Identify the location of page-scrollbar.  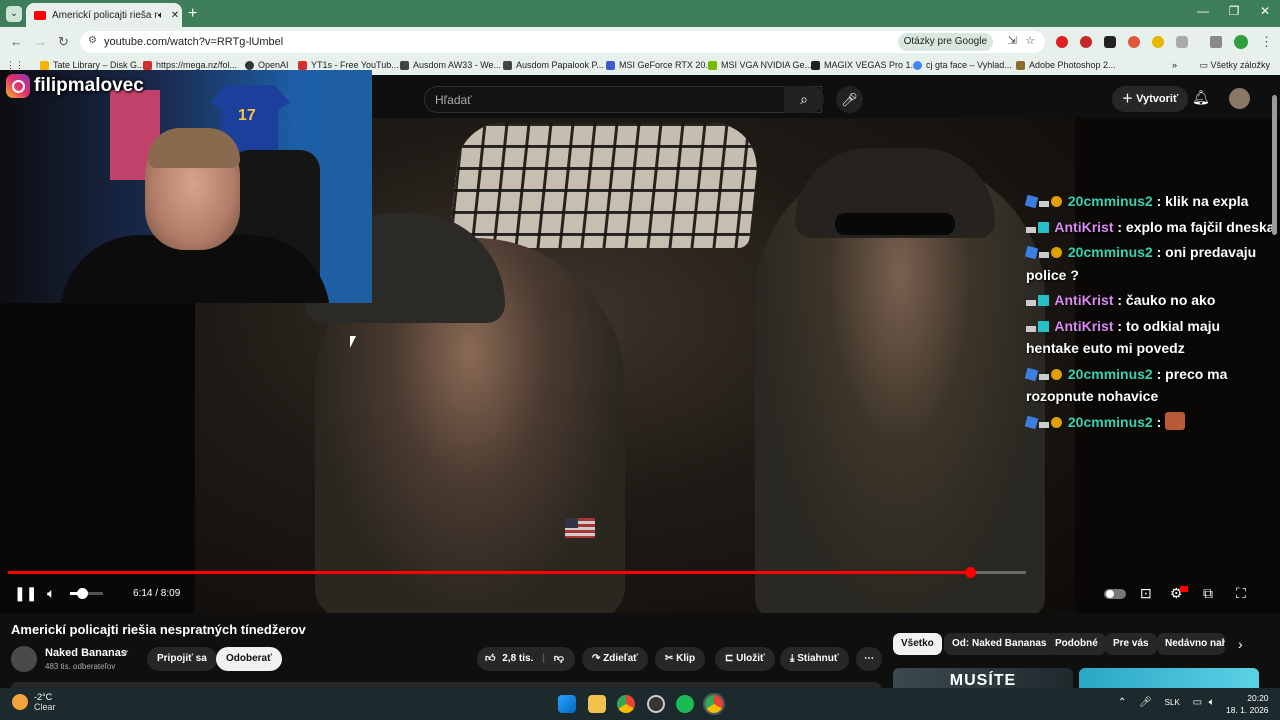
(1274, 165).